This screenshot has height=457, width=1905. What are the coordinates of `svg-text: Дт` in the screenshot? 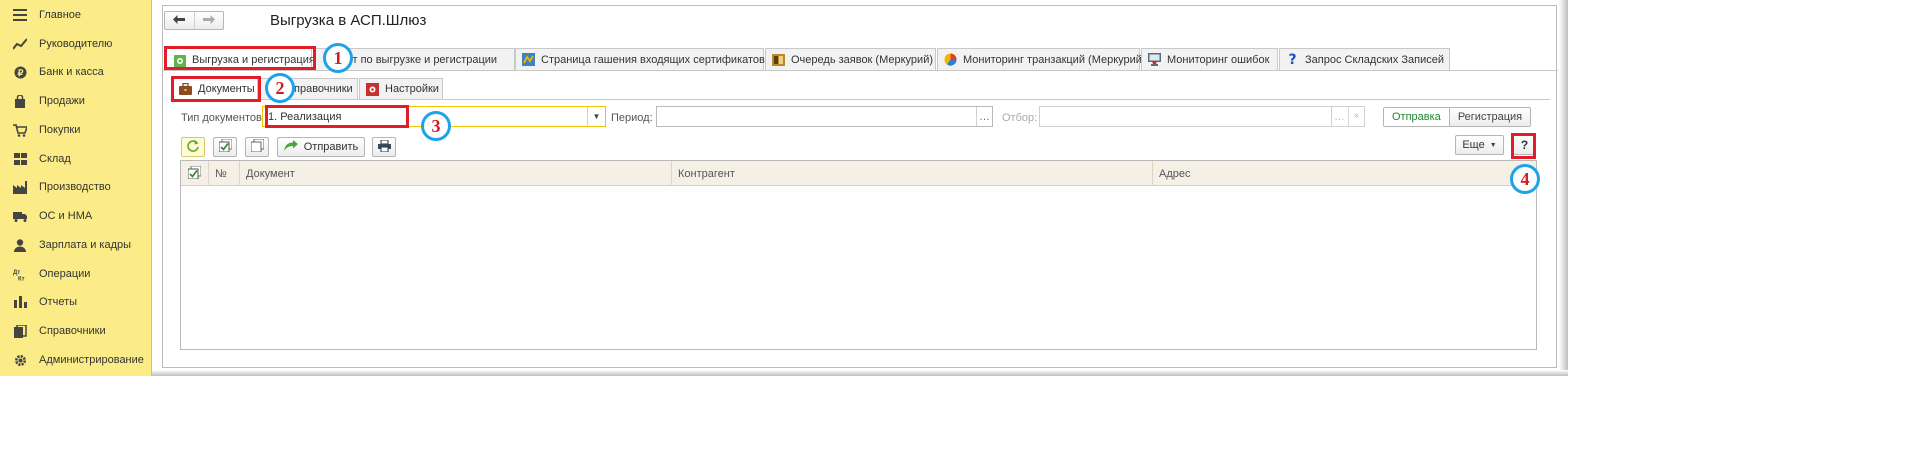 It's located at (16, 273).